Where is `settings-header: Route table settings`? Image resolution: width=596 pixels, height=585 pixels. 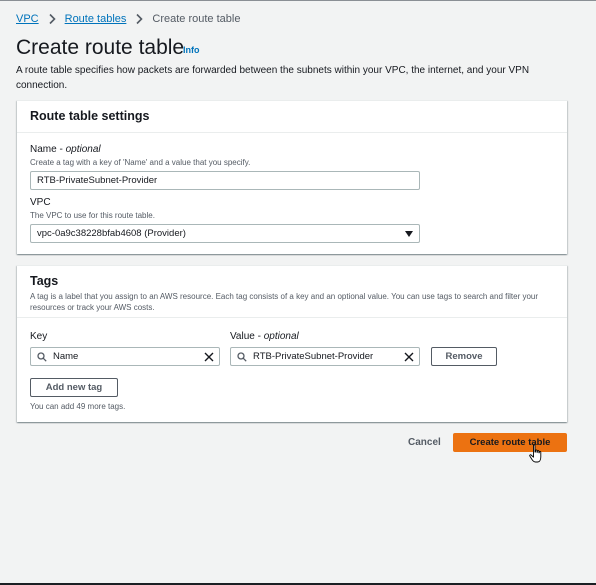
settings-header: Route table settings is located at coordinates (90, 116).